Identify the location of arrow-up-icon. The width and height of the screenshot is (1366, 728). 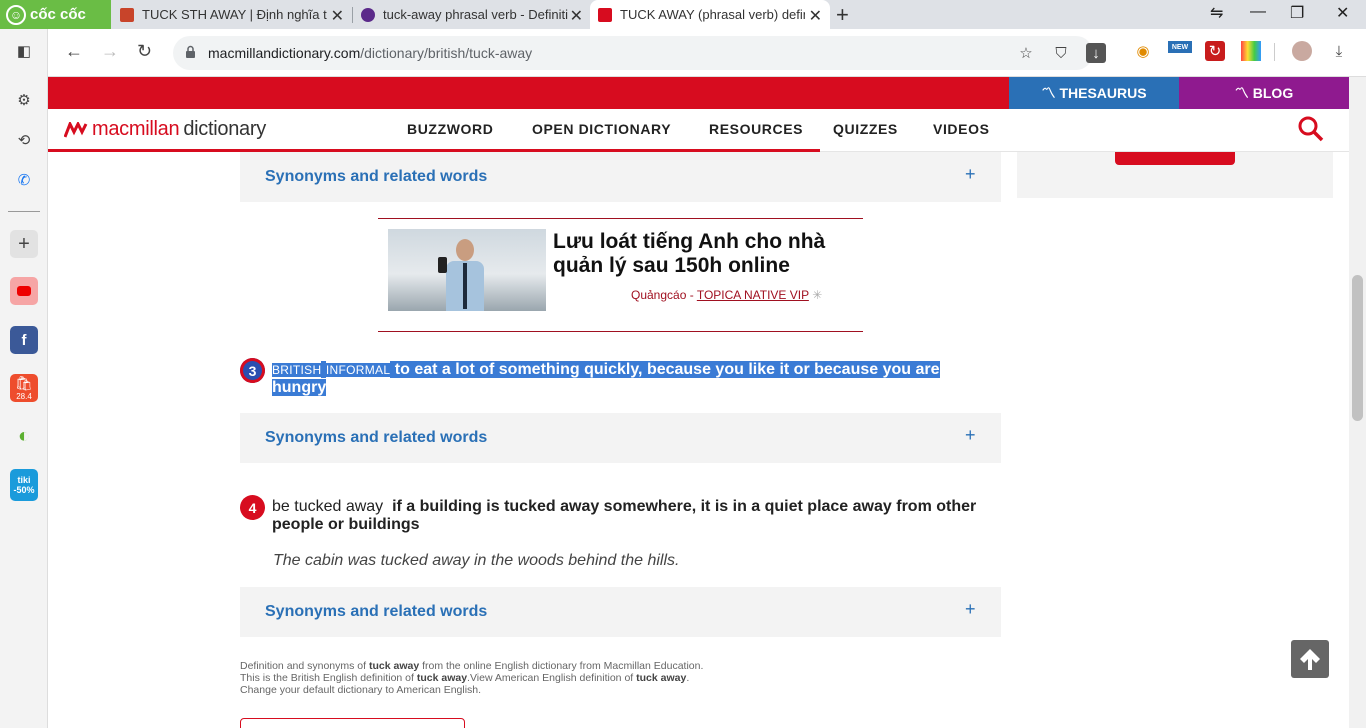
(1310, 659).